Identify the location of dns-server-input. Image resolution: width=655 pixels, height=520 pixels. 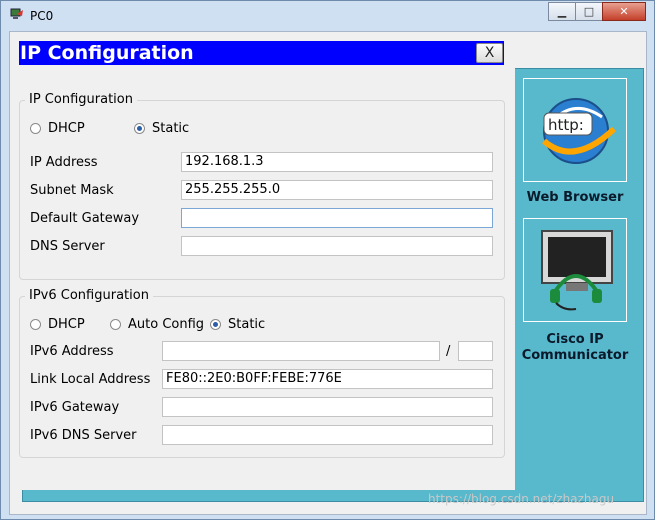
(337, 246).